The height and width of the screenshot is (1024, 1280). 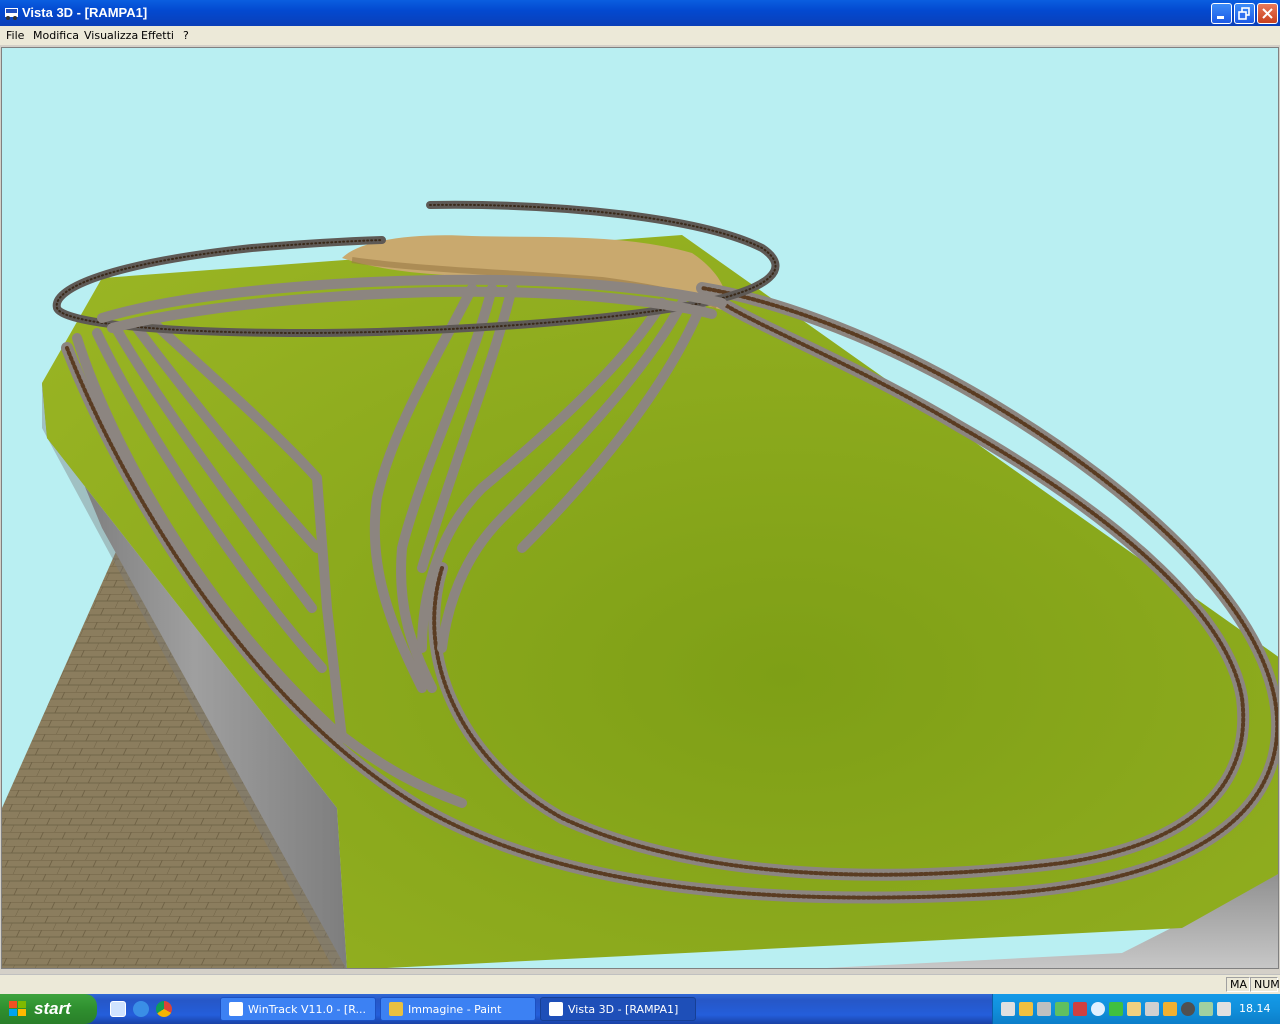 What do you see at coordinates (640, 13) in the screenshot?
I see `window-title-bar: Vista 3D - [RAMPA1]` at bounding box center [640, 13].